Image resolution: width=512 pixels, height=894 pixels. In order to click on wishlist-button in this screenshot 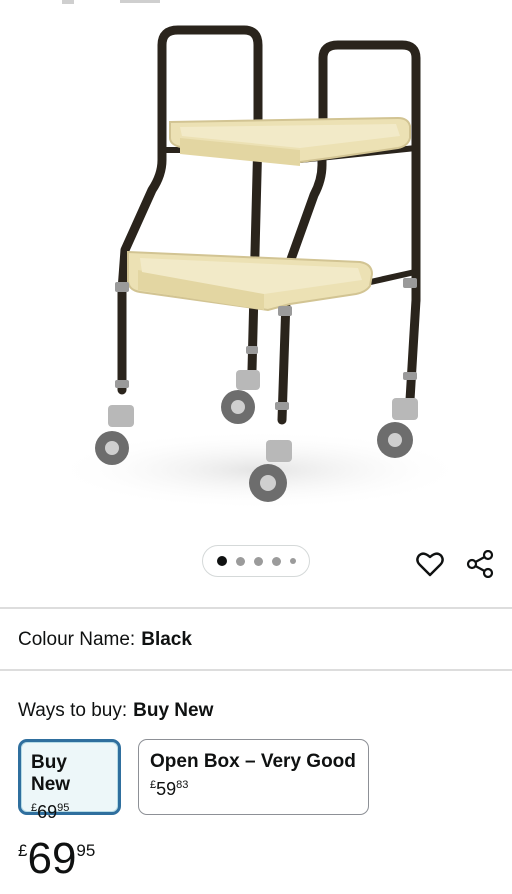, I will do `click(430, 564)`.